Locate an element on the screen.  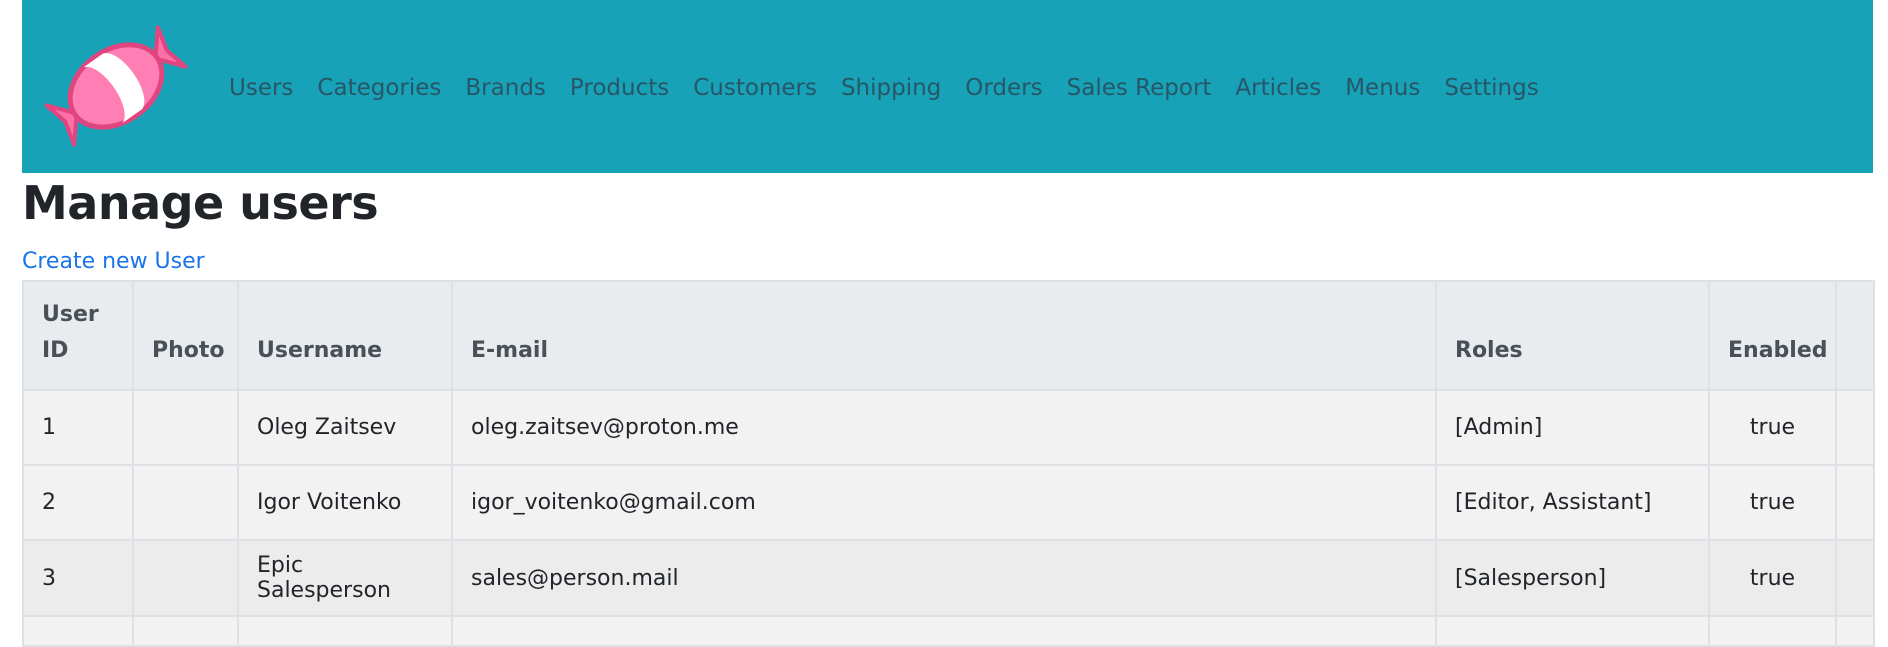
nav-item-brands: Brands is located at coordinates (505, 88).